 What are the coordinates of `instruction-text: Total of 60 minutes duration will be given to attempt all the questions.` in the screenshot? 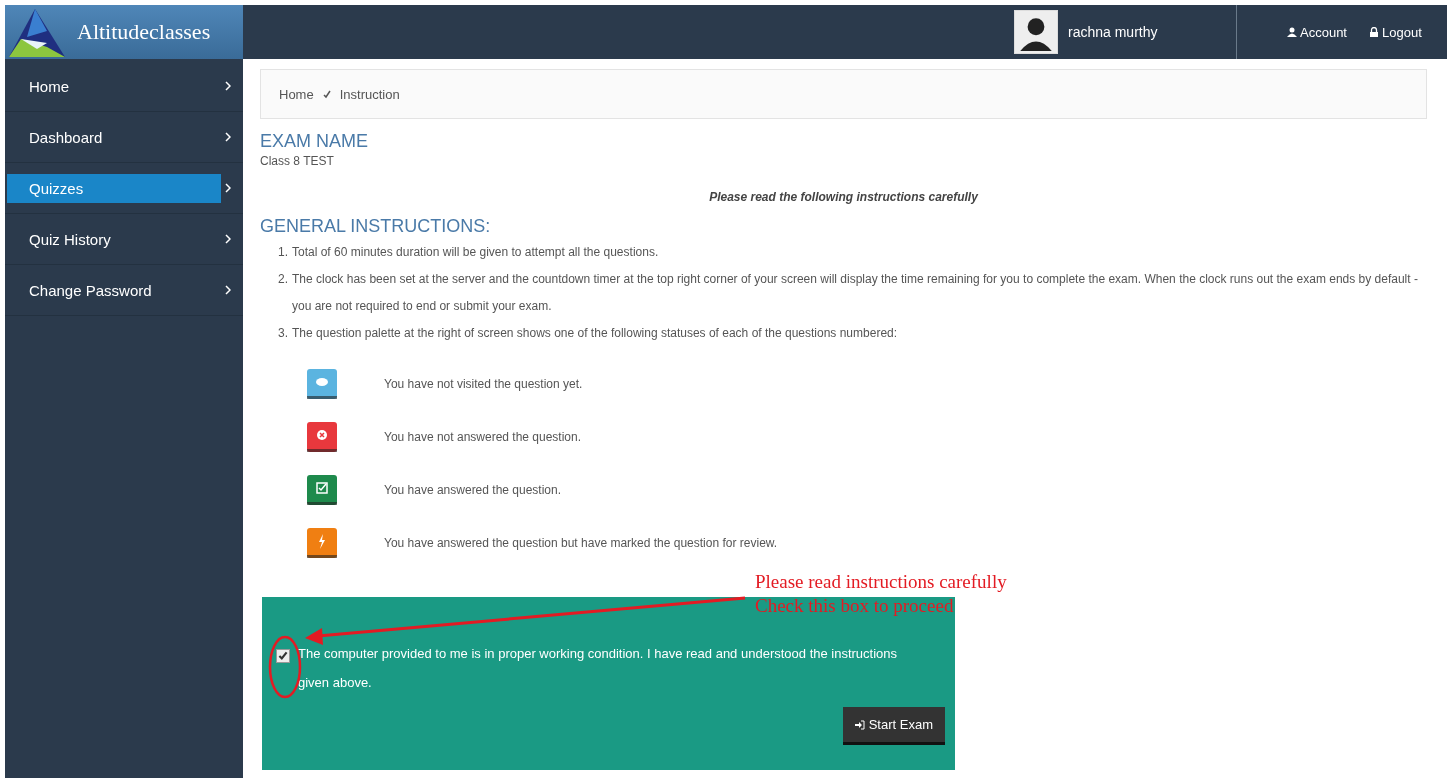 It's located at (475, 252).